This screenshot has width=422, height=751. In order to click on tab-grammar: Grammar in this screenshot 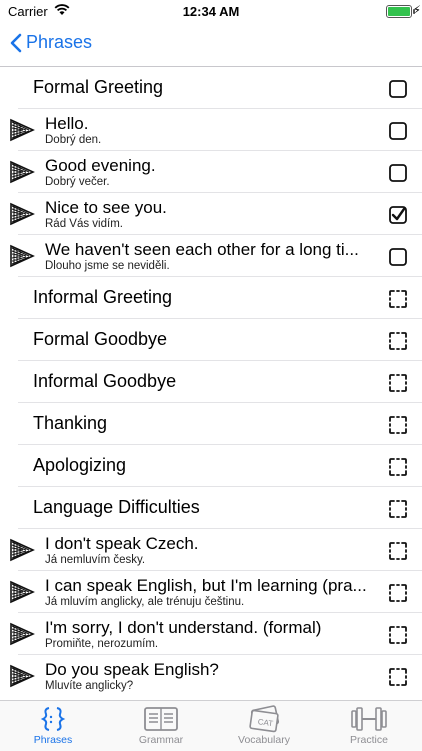, I will do `click(161, 725)`.